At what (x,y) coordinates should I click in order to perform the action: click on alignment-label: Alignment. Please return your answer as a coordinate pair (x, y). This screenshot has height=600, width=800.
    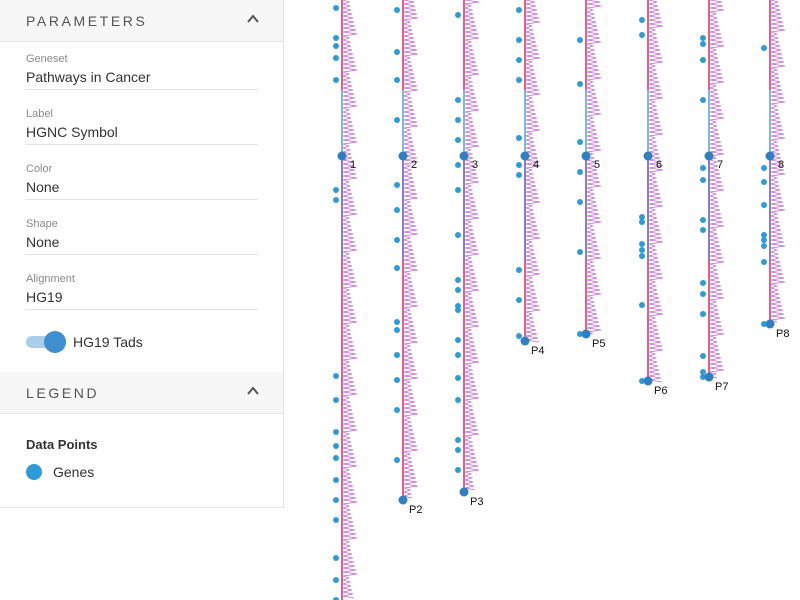
    Looking at the image, I should click on (50, 279).